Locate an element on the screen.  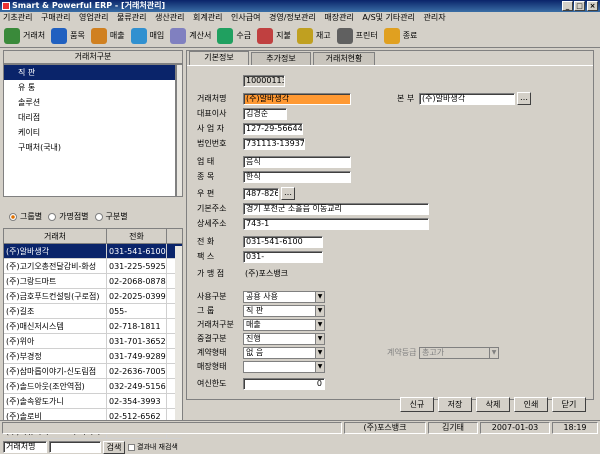
radio-option: 가명점별 is located at coordinates (68, 216).